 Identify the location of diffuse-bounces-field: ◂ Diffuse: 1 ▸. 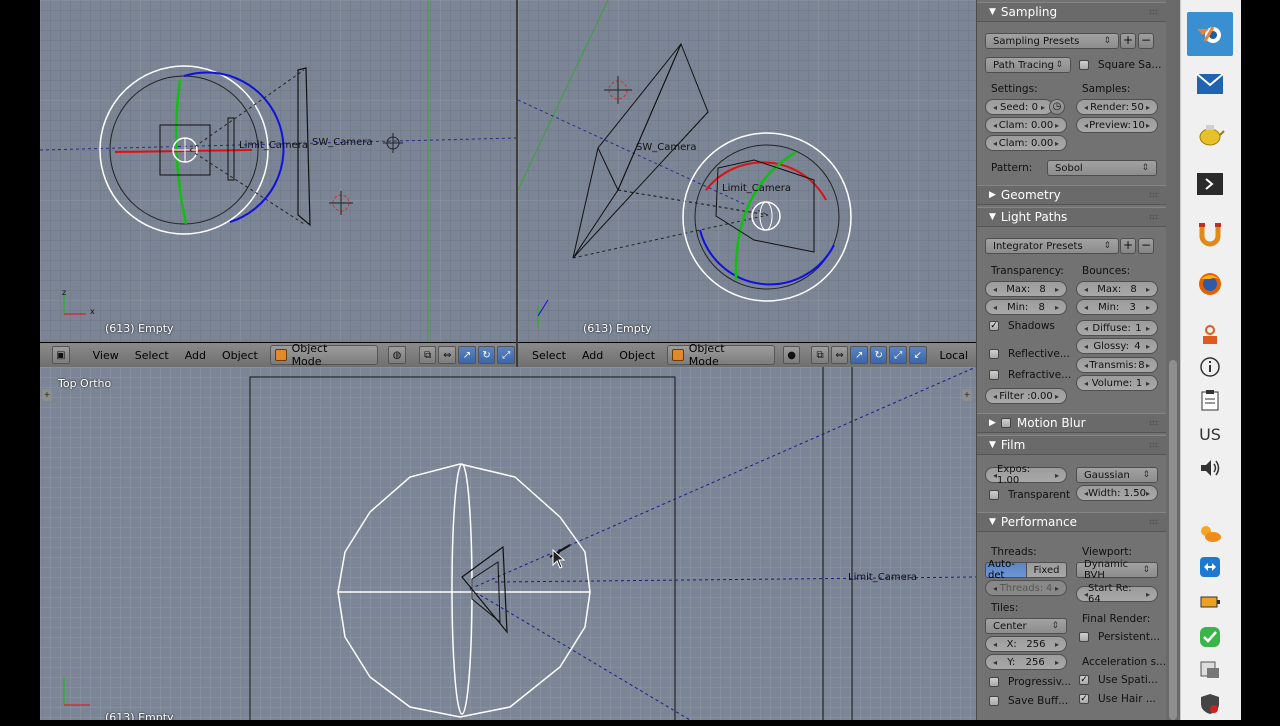
(1117, 328).